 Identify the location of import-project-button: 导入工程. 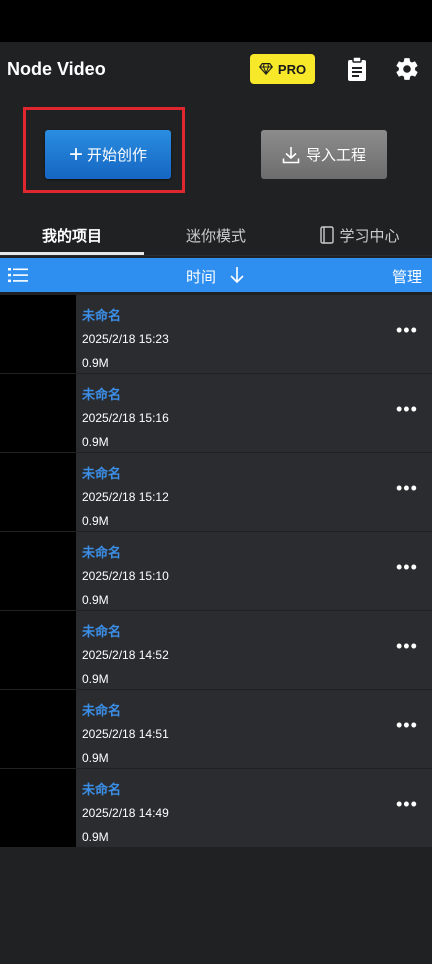
(324, 154).